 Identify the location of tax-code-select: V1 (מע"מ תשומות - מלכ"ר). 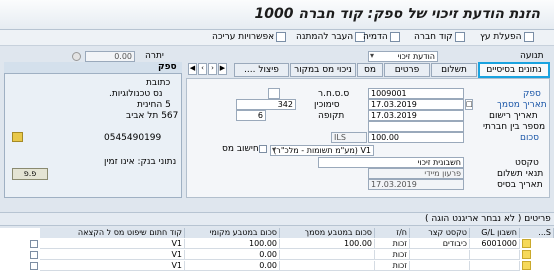
(322, 150).